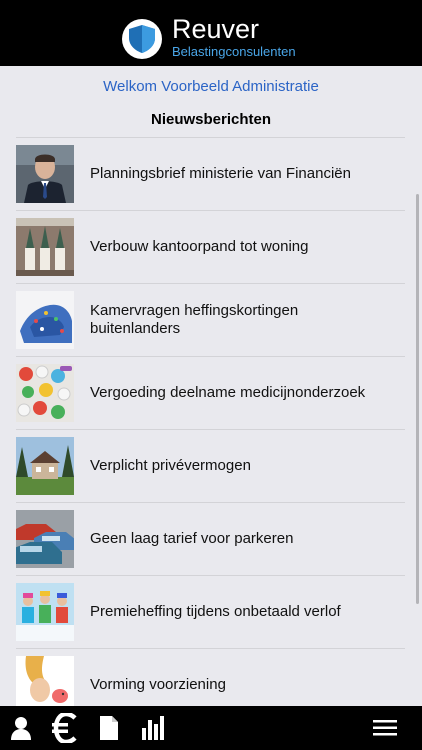 This screenshot has height=750, width=422. I want to click on news-item: Premieheffing tijdens onbetaald verlof, so click(210, 612).